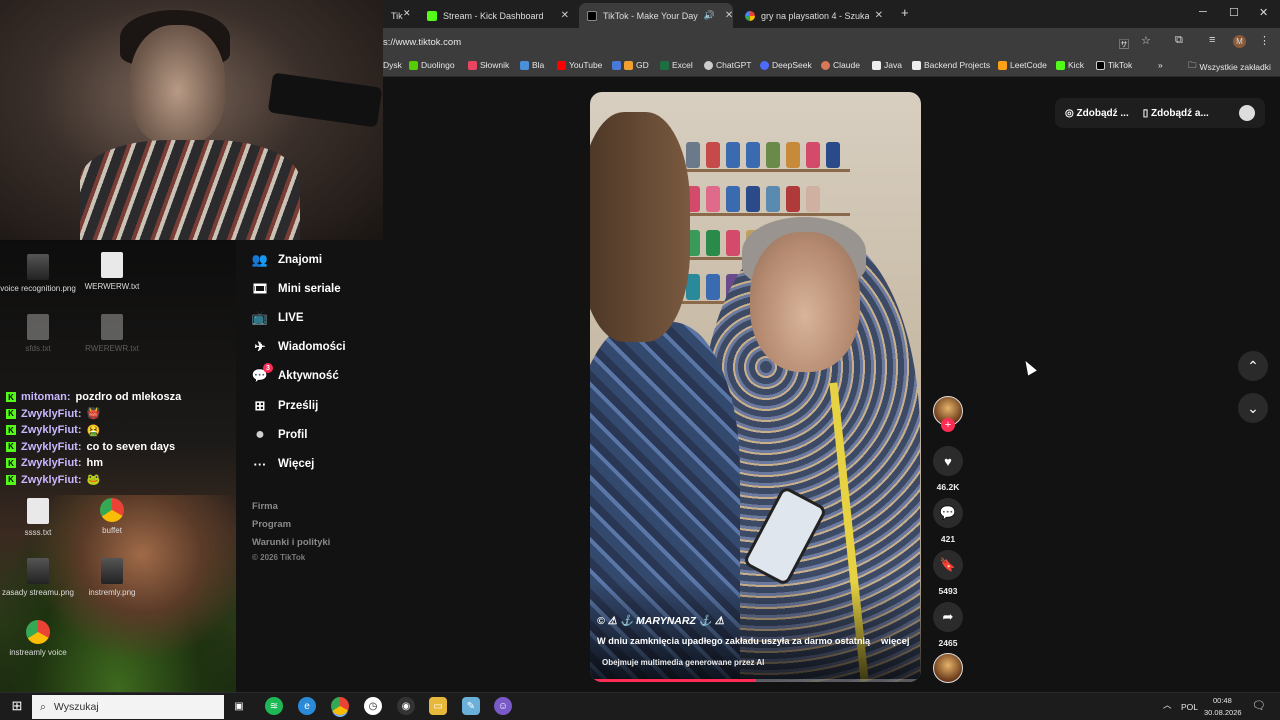 This screenshot has width=1280, height=720. Describe the element at coordinates (260, 288) in the screenshot. I see `film-icon: 🎞` at that location.